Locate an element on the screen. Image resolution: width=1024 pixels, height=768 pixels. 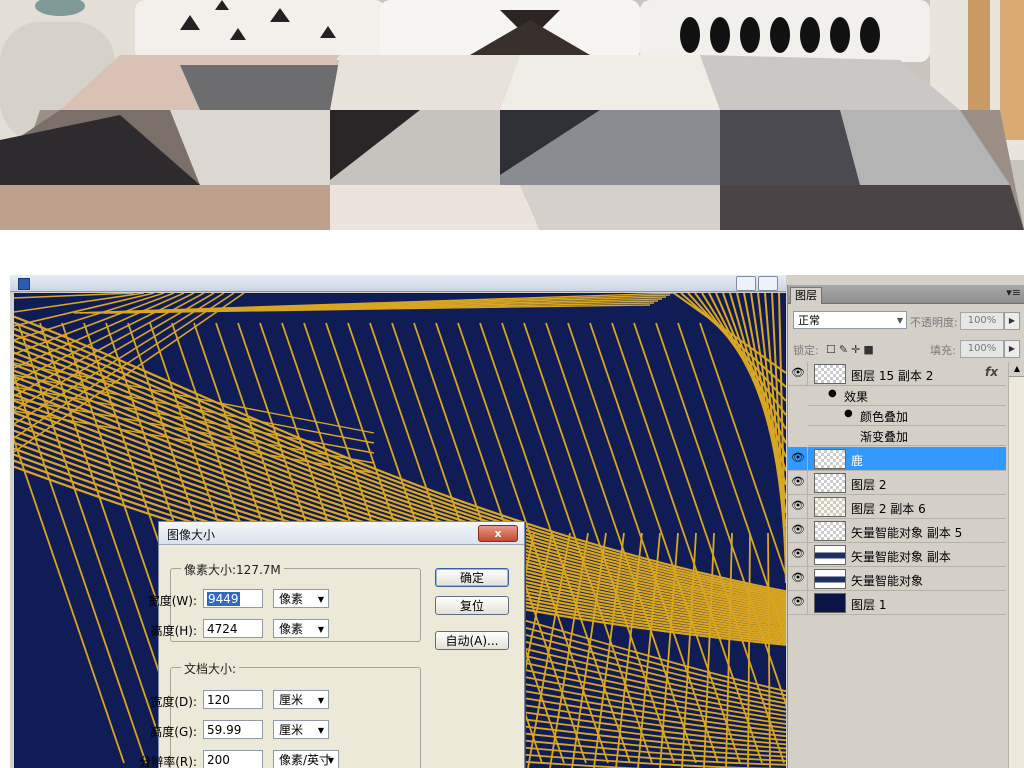
layer-row: 👁 矢量智能对象 副本 is located at coordinates (897, 555).